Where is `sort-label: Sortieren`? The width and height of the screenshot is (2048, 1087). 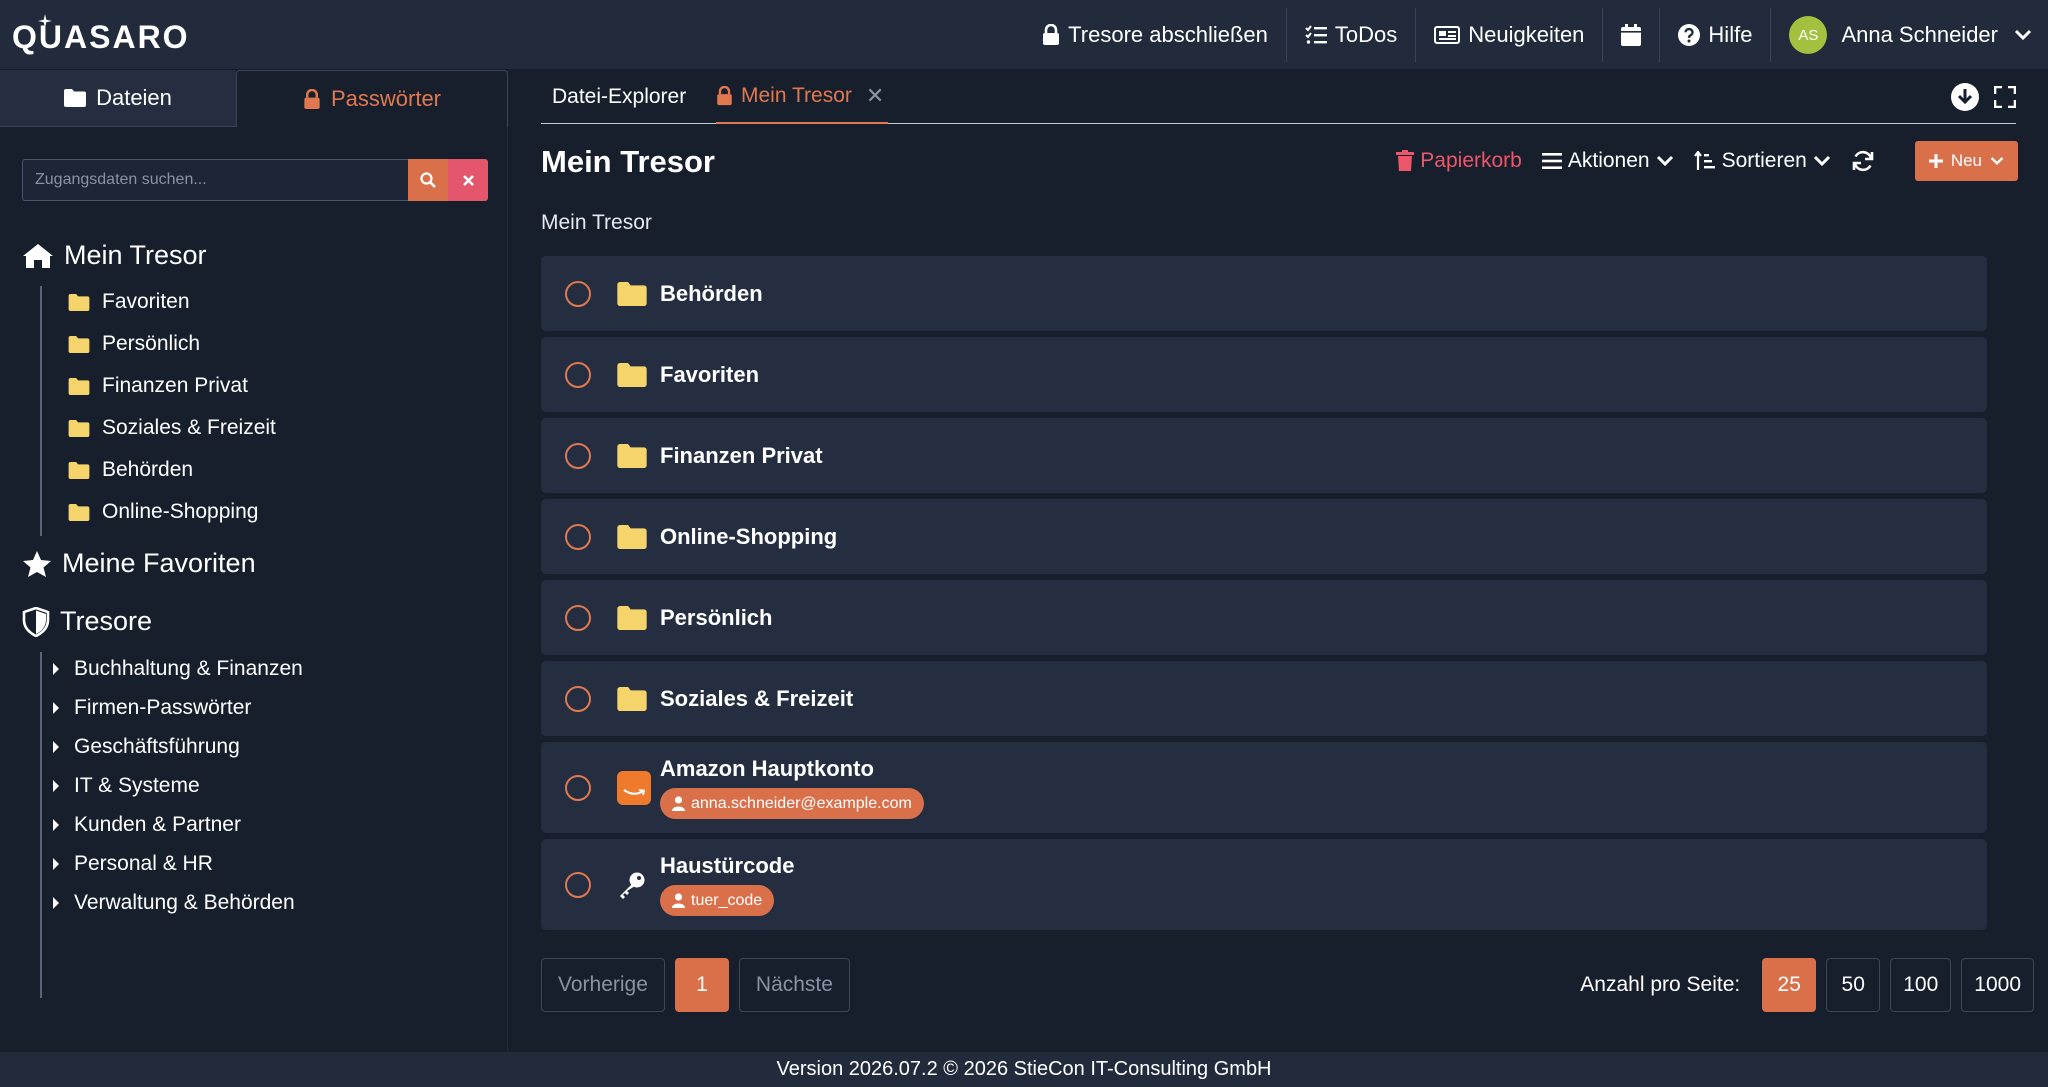
sort-label: Sortieren is located at coordinates (1764, 160).